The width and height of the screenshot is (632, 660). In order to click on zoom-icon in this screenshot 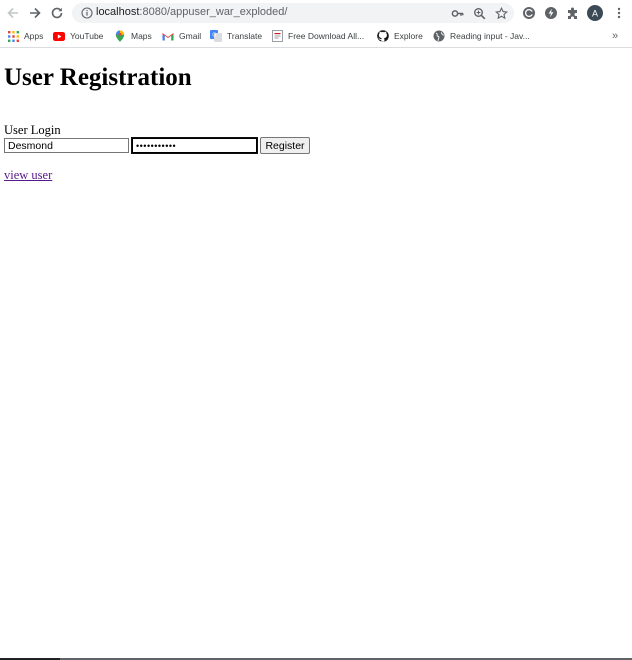, I will do `click(479, 13)`.